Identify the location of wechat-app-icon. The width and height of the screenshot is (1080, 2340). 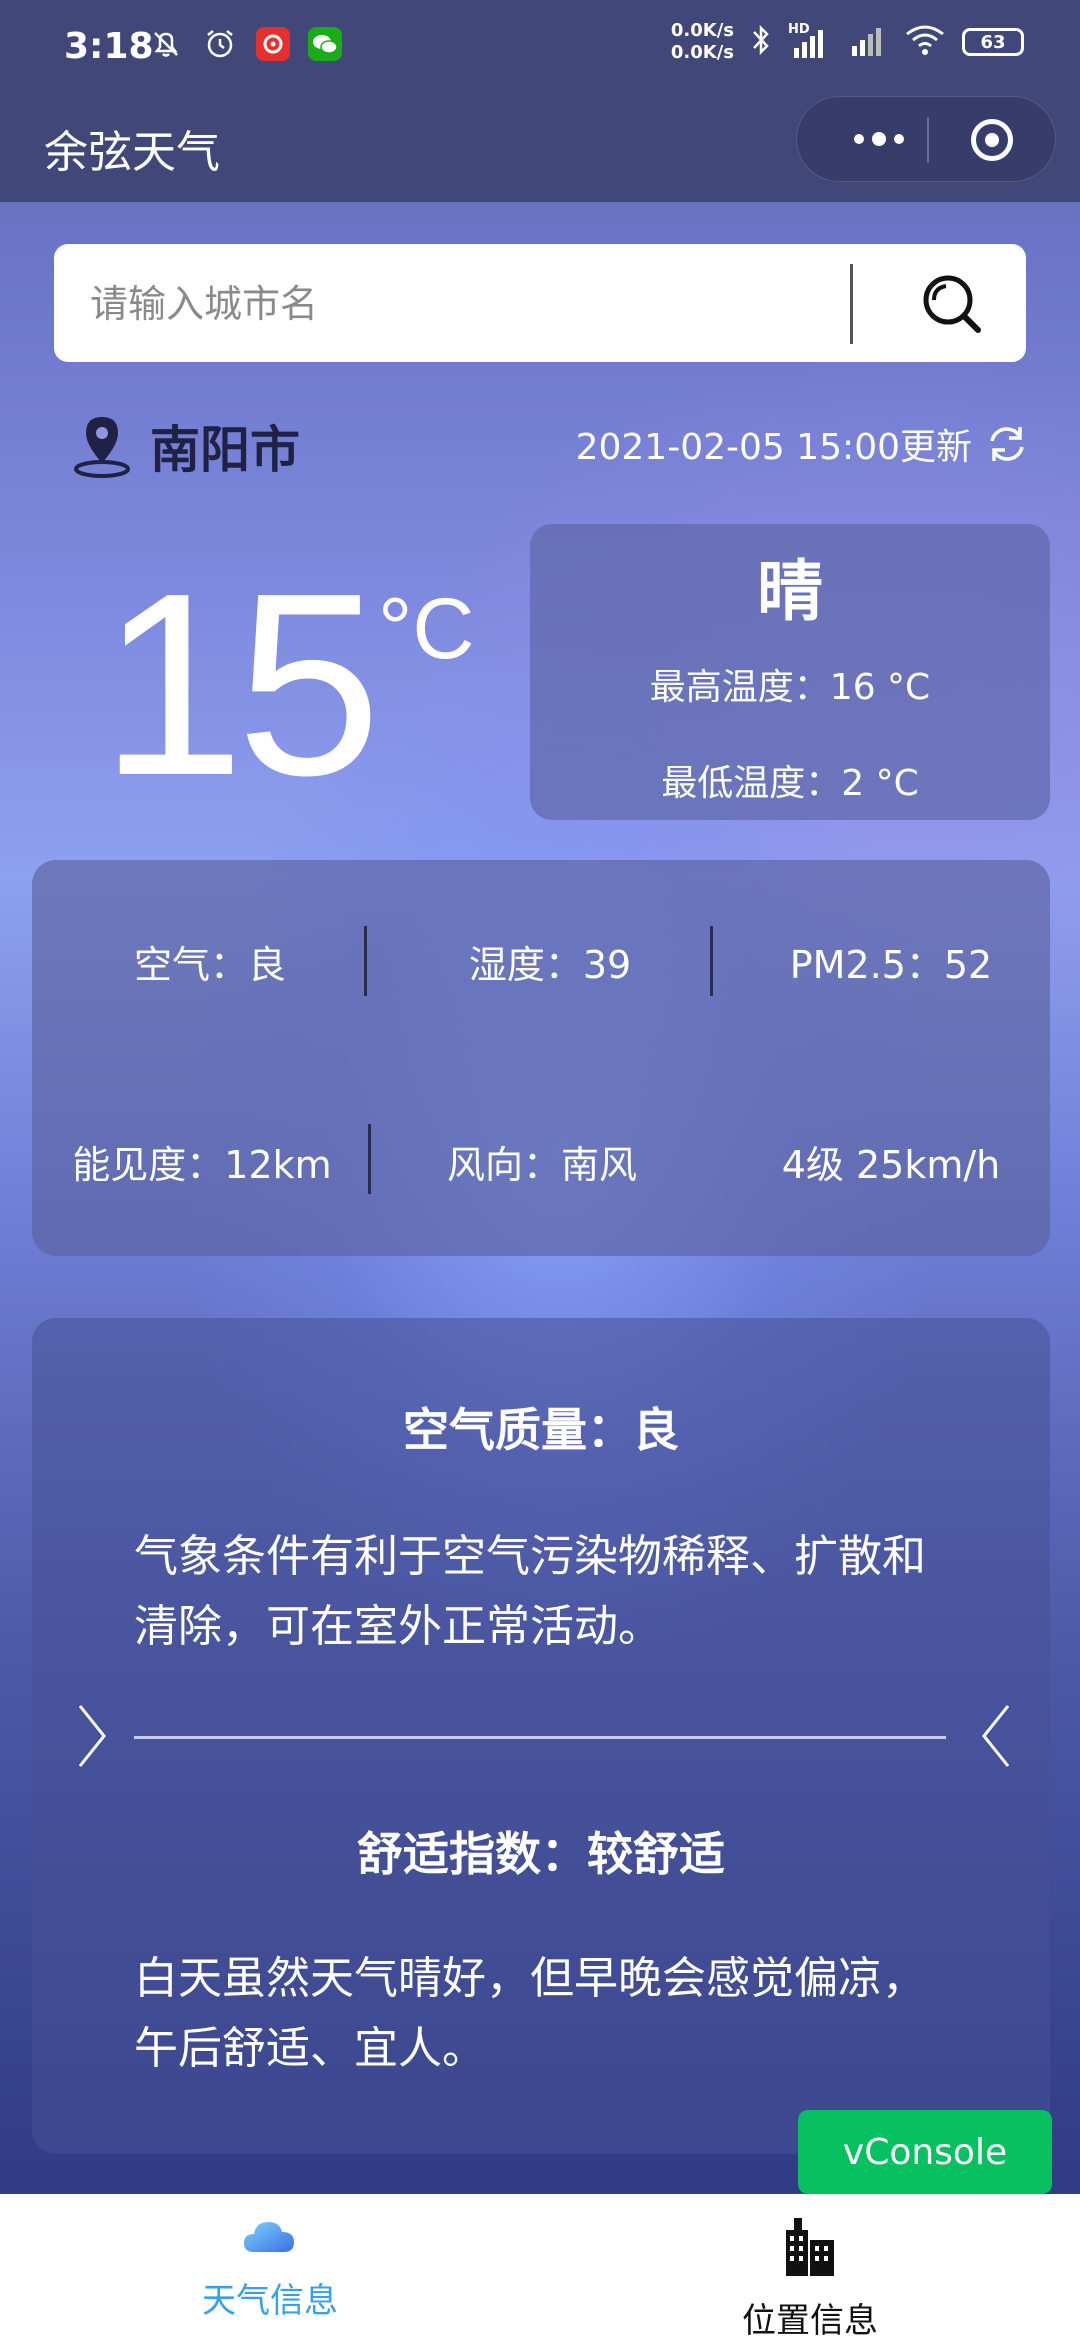
(325, 44).